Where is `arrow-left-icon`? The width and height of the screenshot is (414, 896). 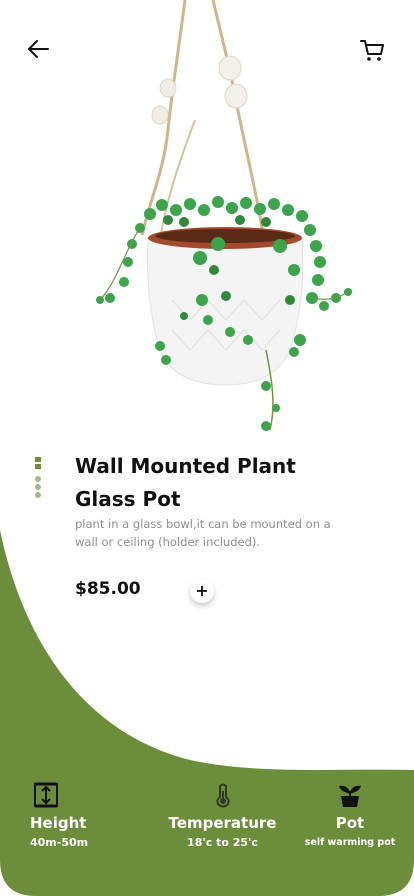
arrow-left-icon is located at coordinates (38, 49).